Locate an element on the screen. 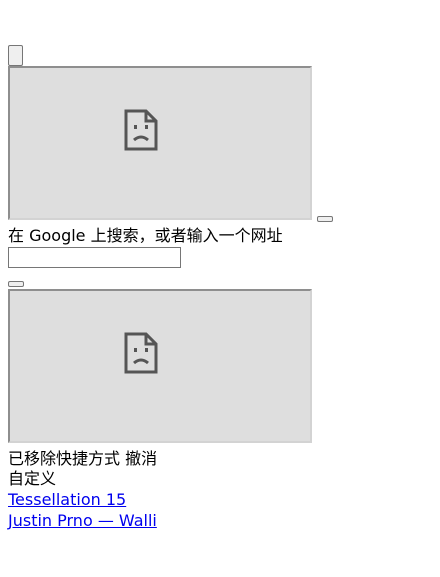 The width and height of the screenshot is (440, 577). search-input is located at coordinates (94, 257).